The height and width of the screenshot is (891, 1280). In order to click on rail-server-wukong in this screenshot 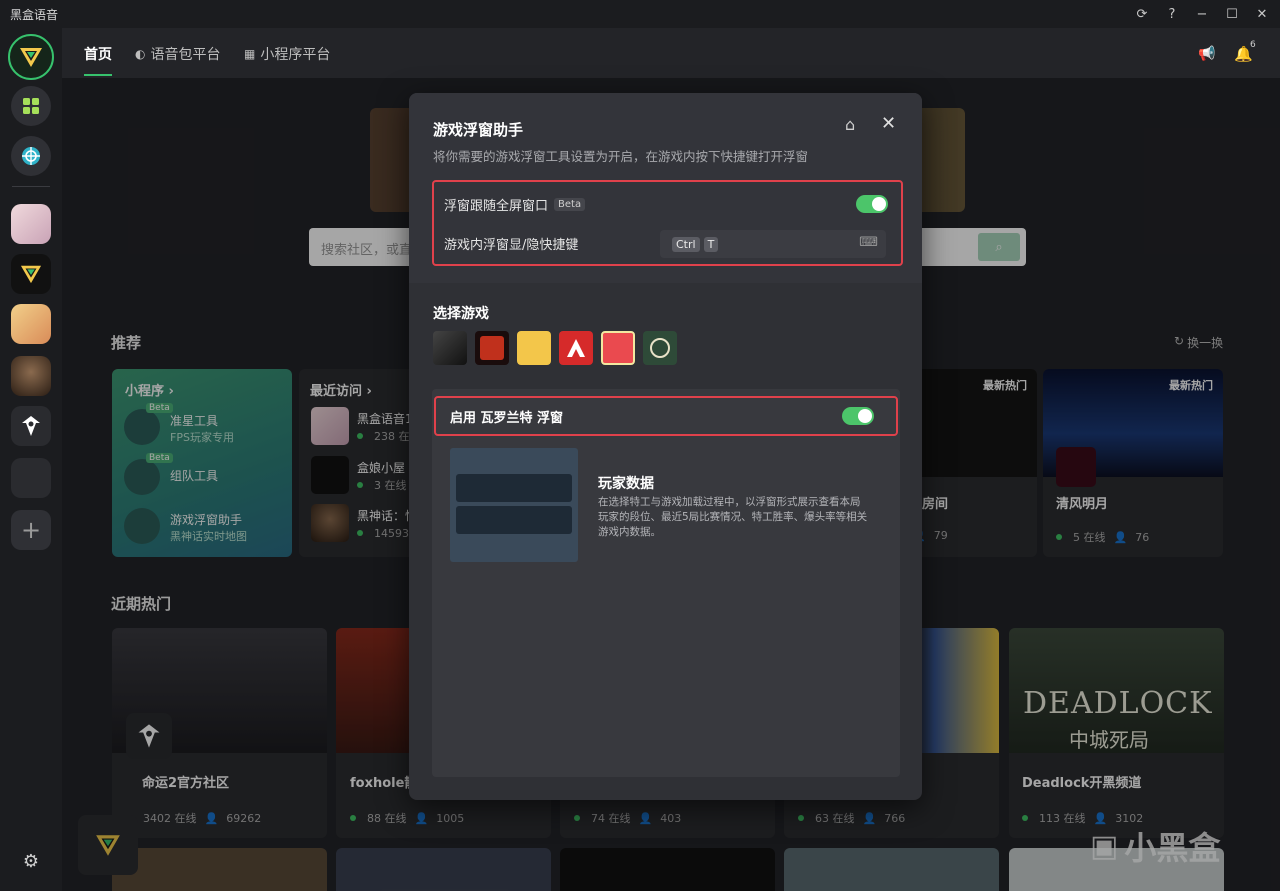, I will do `click(31, 376)`.